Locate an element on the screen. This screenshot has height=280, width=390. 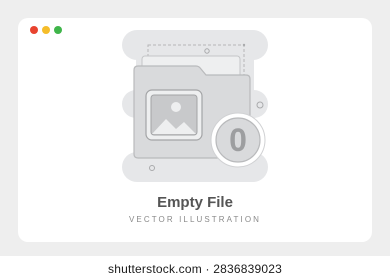
page-title: Empty File is located at coordinates (195, 202).